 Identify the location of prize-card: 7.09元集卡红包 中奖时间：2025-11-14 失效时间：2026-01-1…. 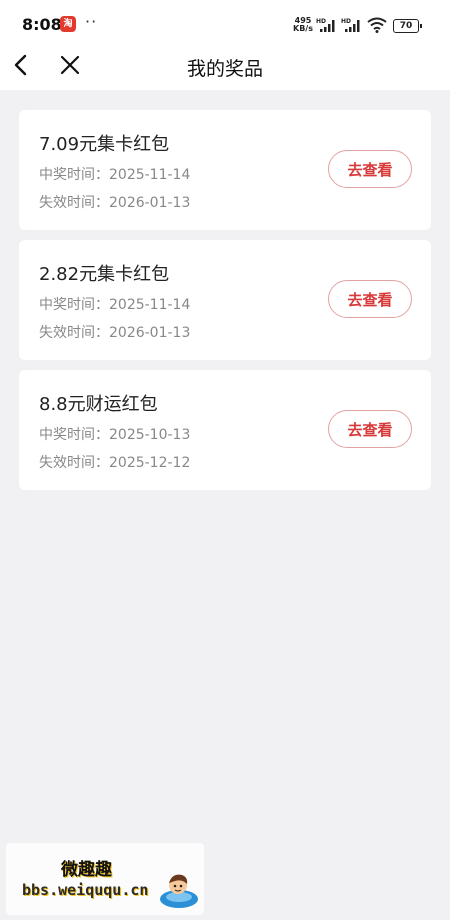
(225, 170).